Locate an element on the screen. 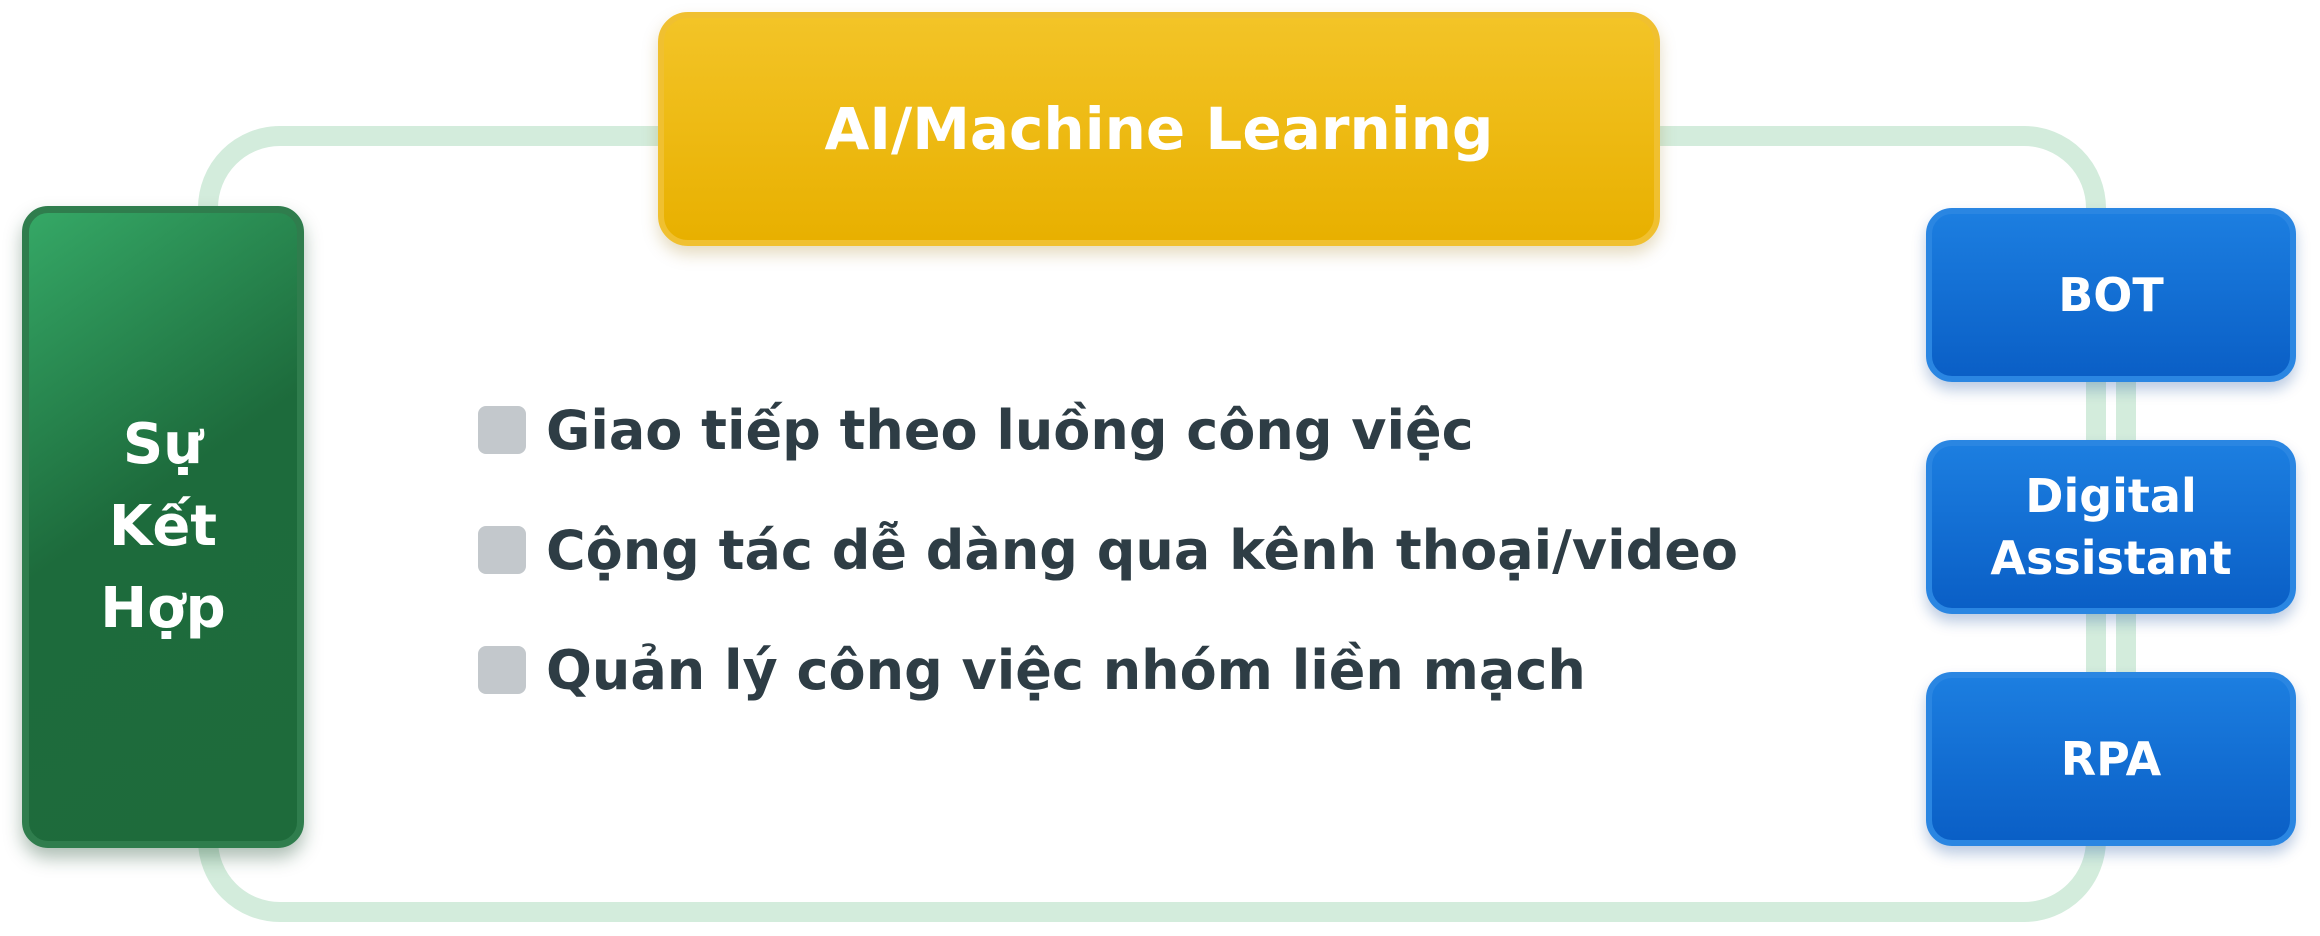 This screenshot has height=936, width=2320. rpa-label: RPA is located at coordinates (2111, 759).